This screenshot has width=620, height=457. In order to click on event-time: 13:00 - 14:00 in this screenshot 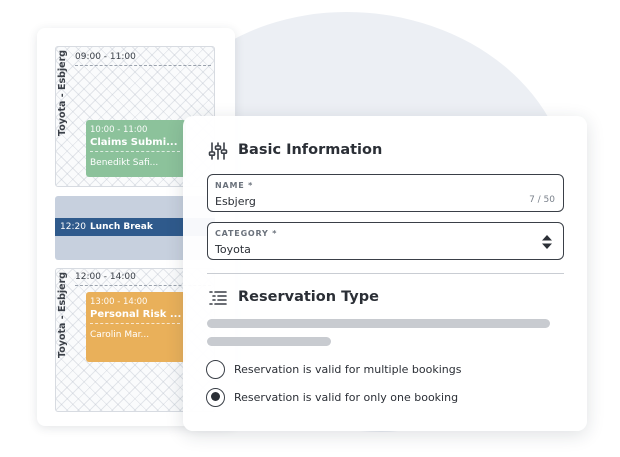, I will do `click(119, 302)`.